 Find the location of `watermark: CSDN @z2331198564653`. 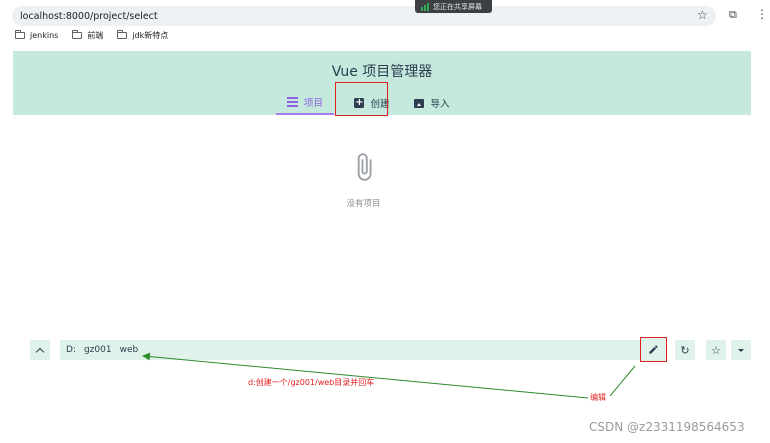

watermark: CSDN @z2331198564653 is located at coordinates (667, 427).